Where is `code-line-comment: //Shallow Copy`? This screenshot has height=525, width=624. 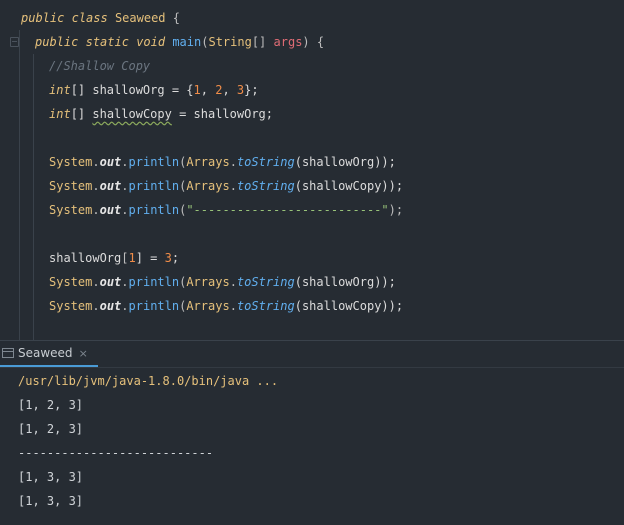 code-line-comment: //Shallow Copy is located at coordinates (100, 66).